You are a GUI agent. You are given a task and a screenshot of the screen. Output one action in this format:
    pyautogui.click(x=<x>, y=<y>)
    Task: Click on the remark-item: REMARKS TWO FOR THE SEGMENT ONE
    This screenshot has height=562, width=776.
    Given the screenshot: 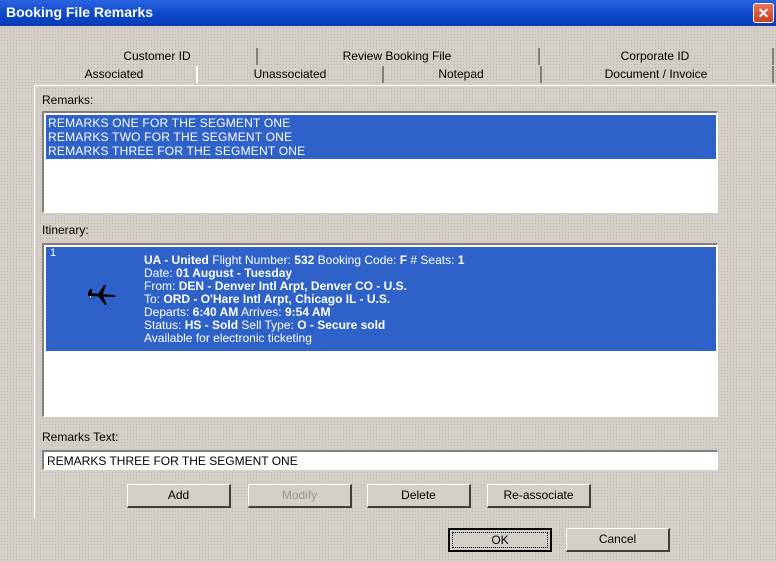 What is the action you would take?
    pyautogui.click(x=170, y=137)
    